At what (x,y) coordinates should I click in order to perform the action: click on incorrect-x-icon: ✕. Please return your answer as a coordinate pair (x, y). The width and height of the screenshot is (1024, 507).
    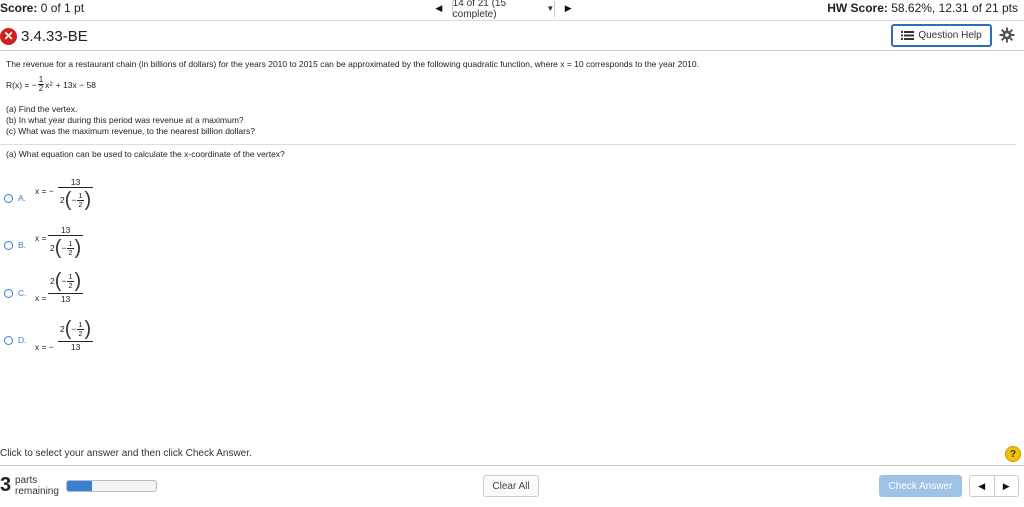
    Looking at the image, I should click on (8, 36).